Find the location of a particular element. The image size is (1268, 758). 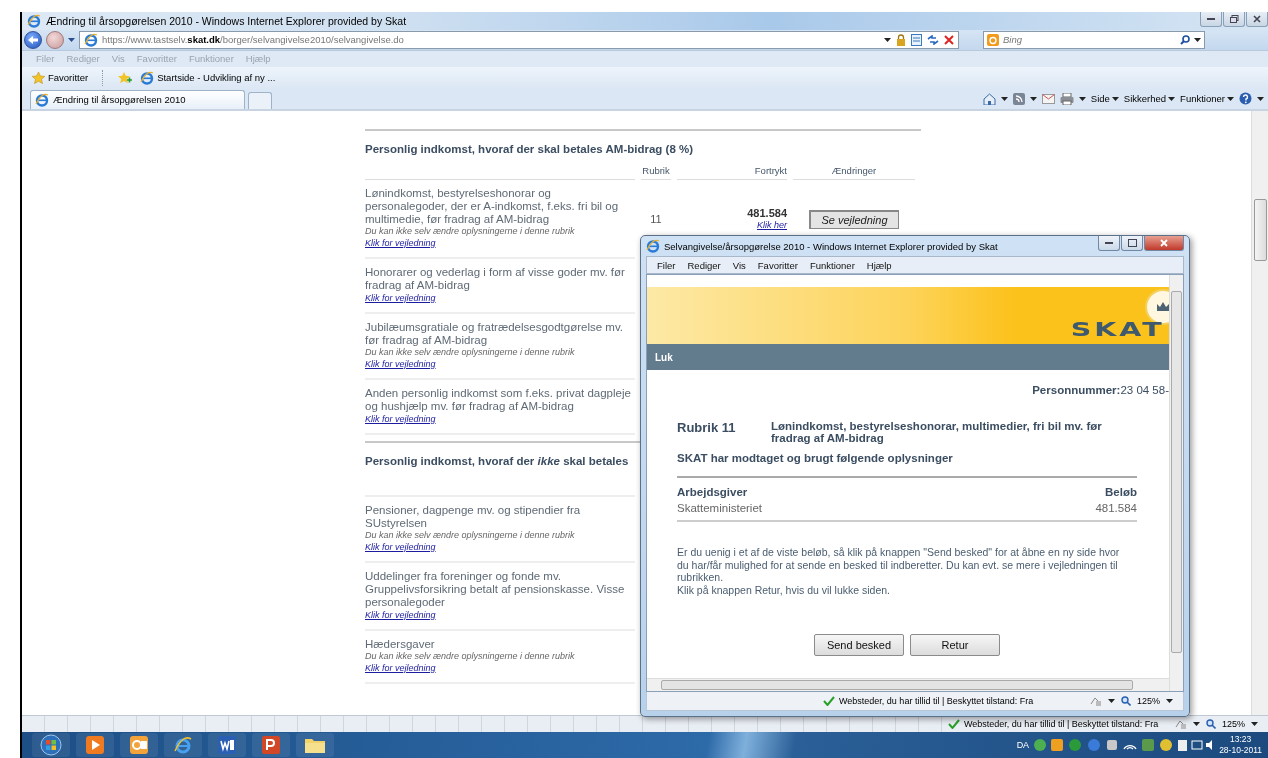

powerpoint-icon is located at coordinates (271, 745).